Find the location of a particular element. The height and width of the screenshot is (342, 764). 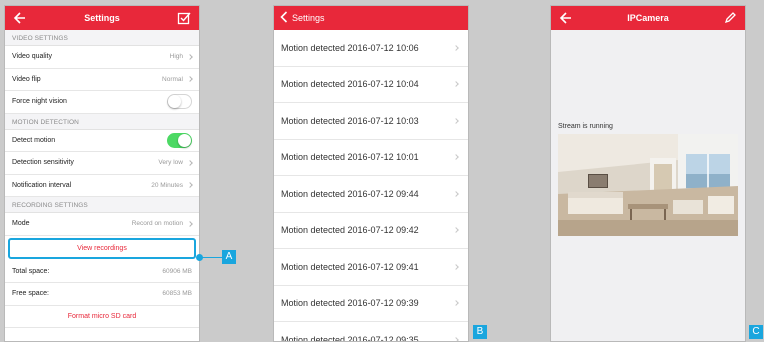

view-recordings-button: View recordings is located at coordinates (102, 248).